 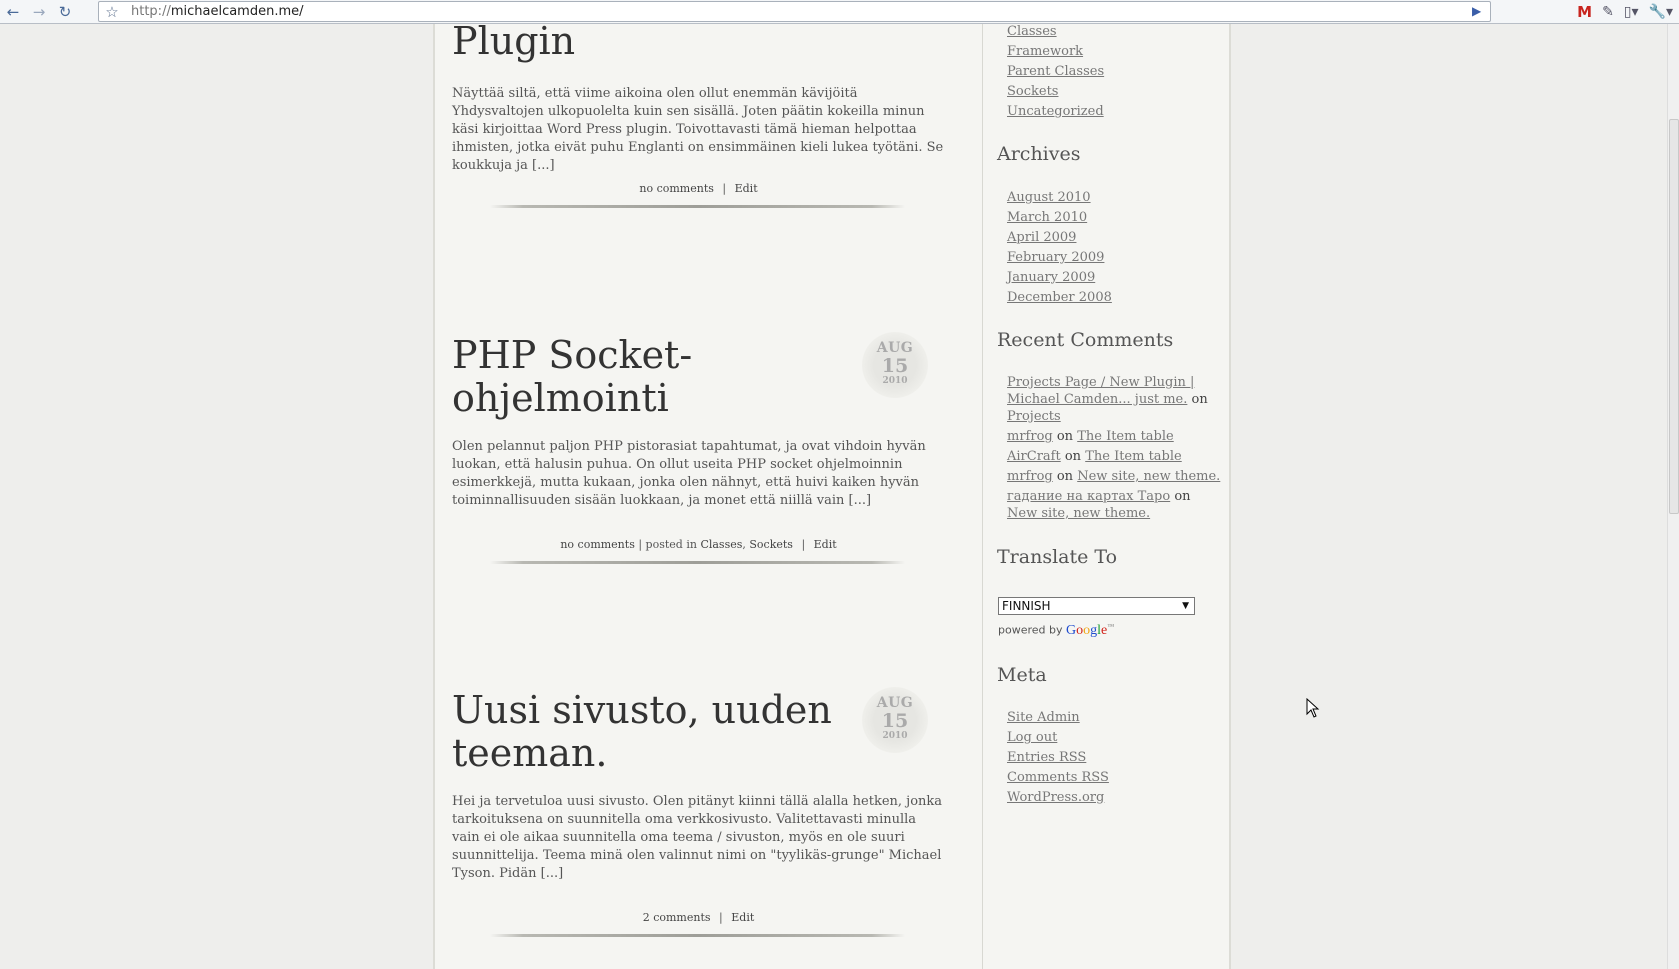 I want to click on archive-link-text: January 2009, so click(x=1051, y=277).